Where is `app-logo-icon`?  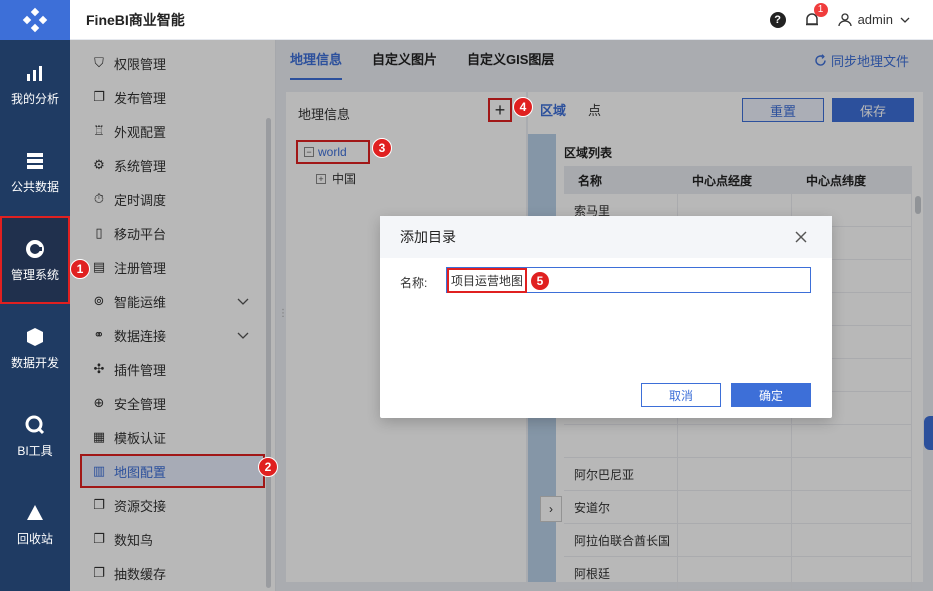 app-logo-icon is located at coordinates (35, 20).